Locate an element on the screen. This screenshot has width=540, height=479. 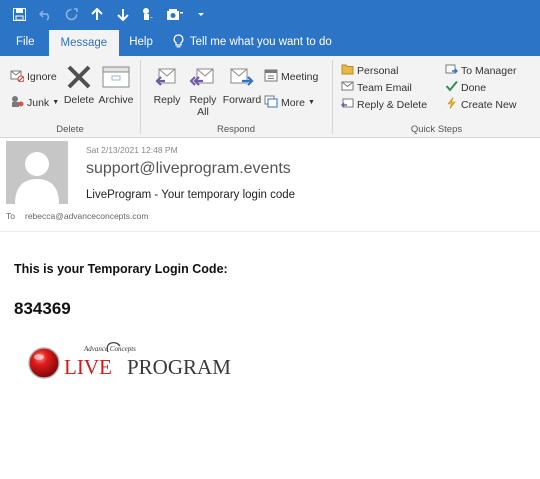
forward-button: Forward is located at coordinates (242, 84).